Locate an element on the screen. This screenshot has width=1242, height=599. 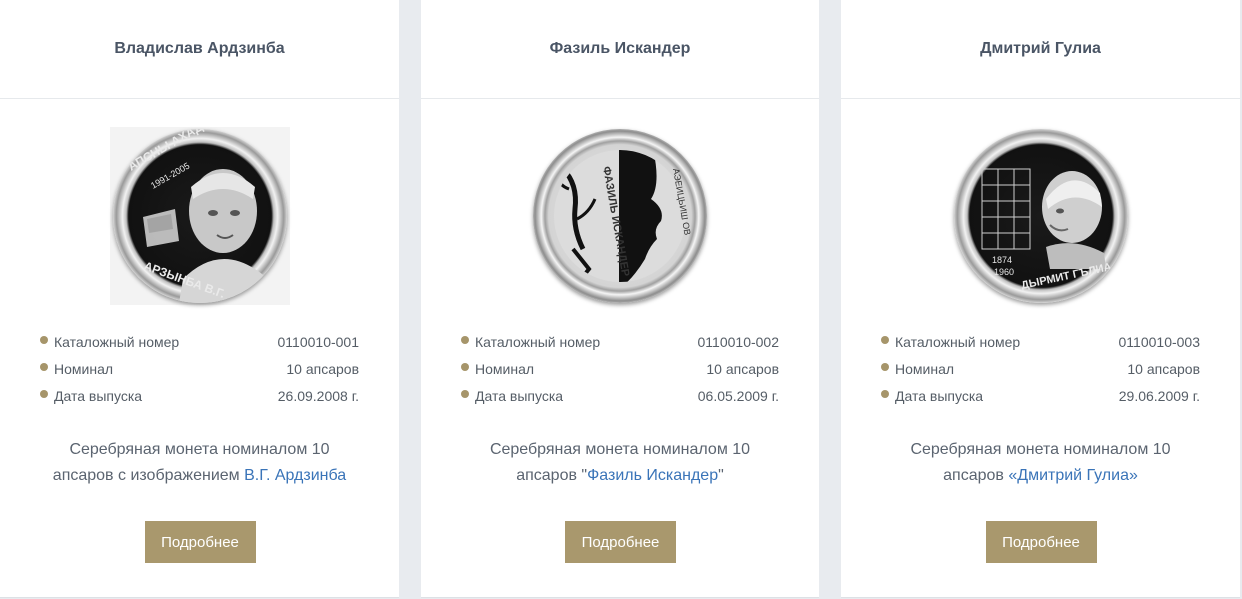
spec-release-date: Дата выпуска 26.09.2008 г. is located at coordinates (199, 395).